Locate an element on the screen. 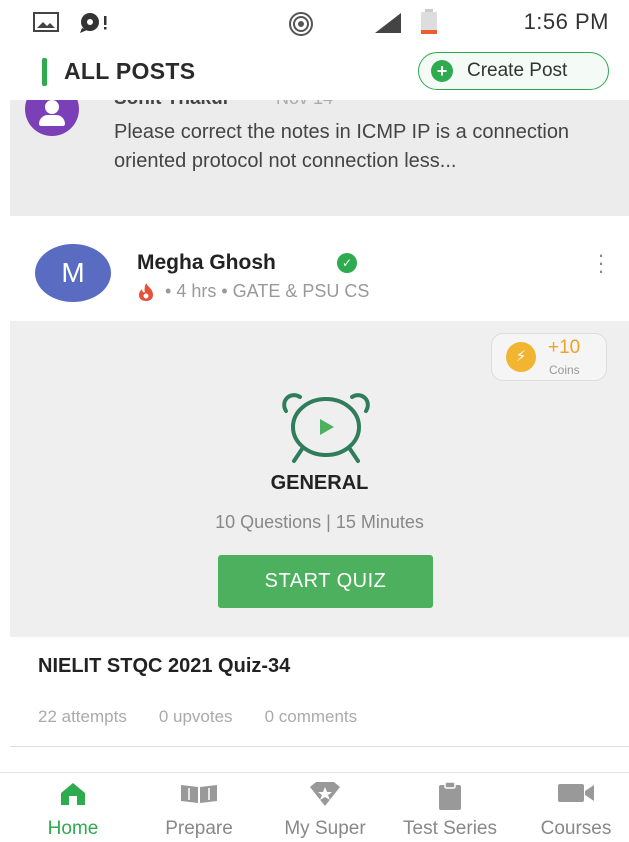 This screenshot has width=629, height=842. nav-label: Courses is located at coordinates (576, 828).